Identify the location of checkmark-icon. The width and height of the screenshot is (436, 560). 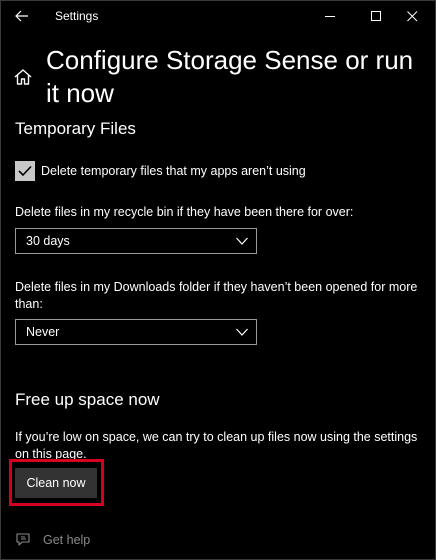
(25, 171).